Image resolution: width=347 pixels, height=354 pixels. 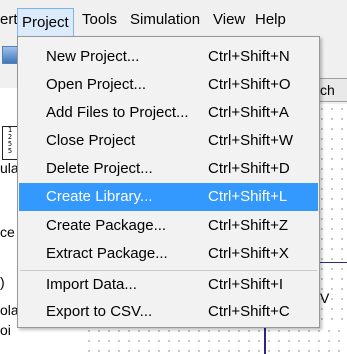 I want to click on menu-item-shortcut: Ctrl+Shift+D, so click(x=249, y=168).